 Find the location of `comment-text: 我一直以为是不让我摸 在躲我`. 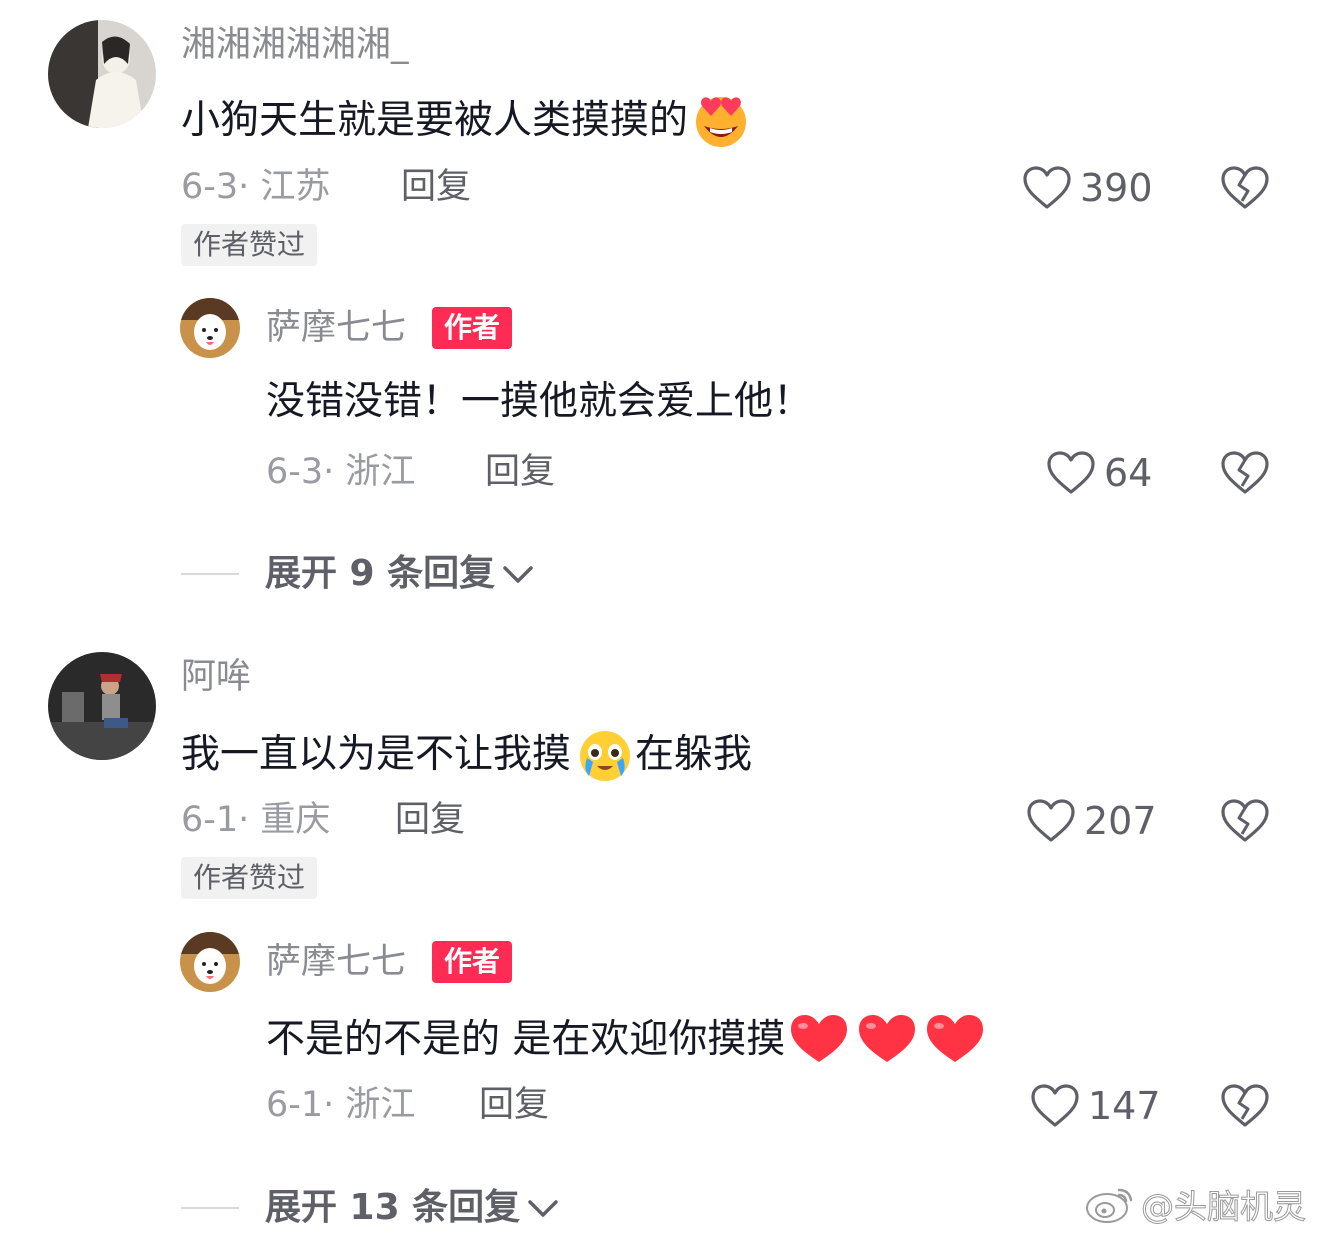

comment-text: 我一直以为是不让我摸 在躲我 is located at coordinates (466, 754).